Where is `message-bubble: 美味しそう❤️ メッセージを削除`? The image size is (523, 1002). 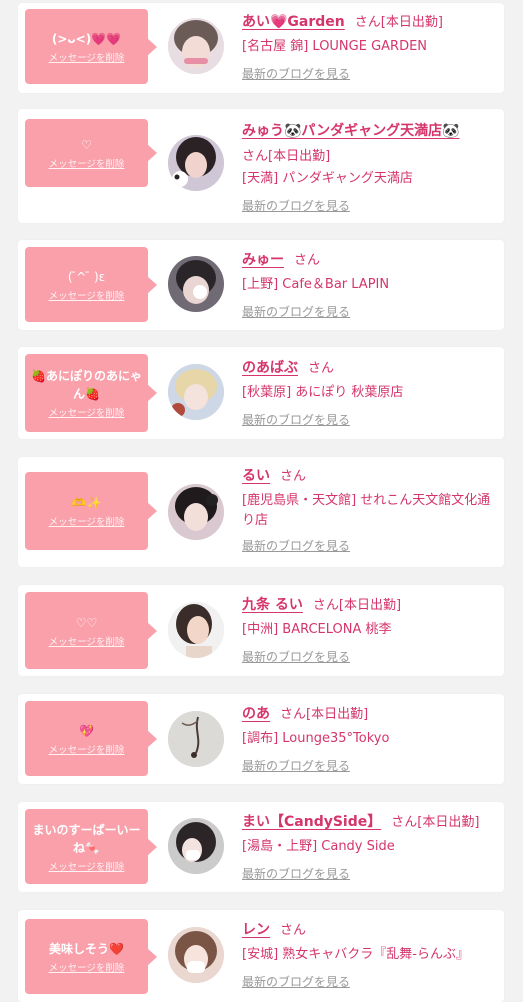
message-bubble: 美味しそう❤️ メッセージを削除 is located at coordinates (91, 956).